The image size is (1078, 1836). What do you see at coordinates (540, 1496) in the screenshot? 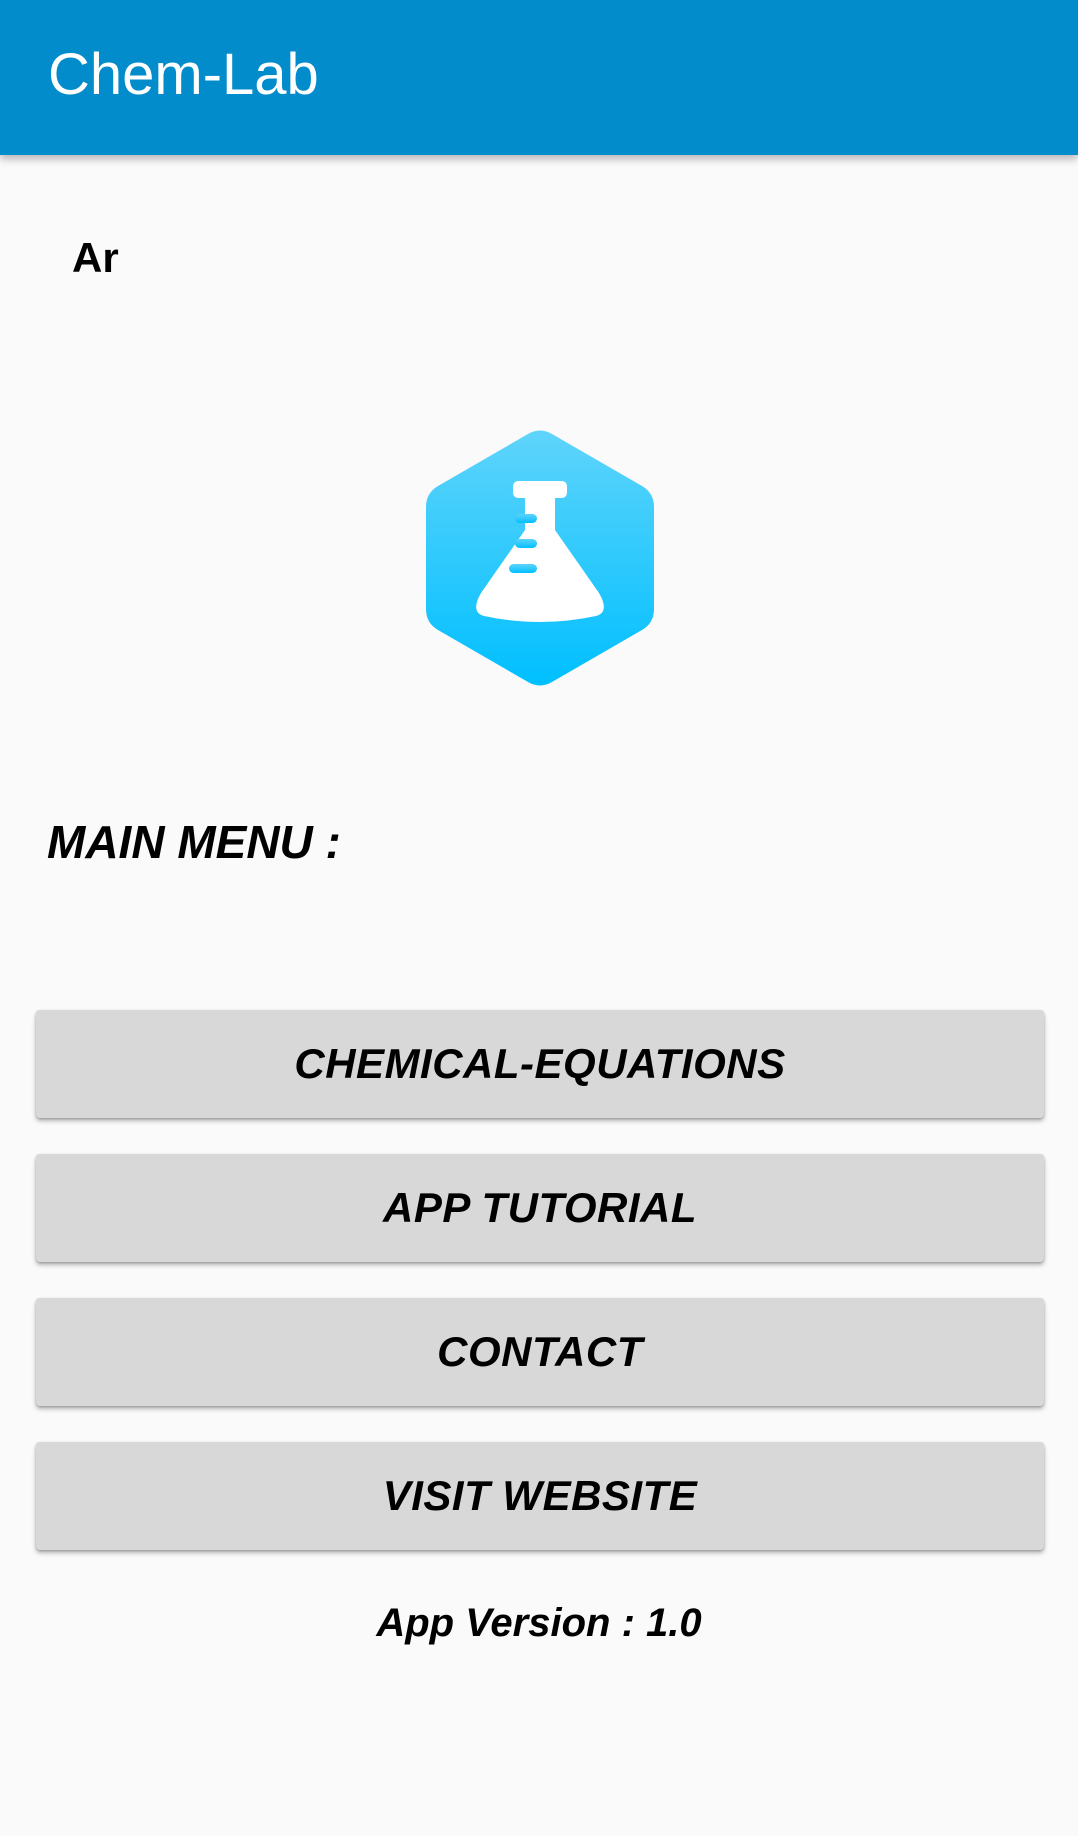
I see `visit-website-button: VISIT WEBSITE` at bounding box center [540, 1496].